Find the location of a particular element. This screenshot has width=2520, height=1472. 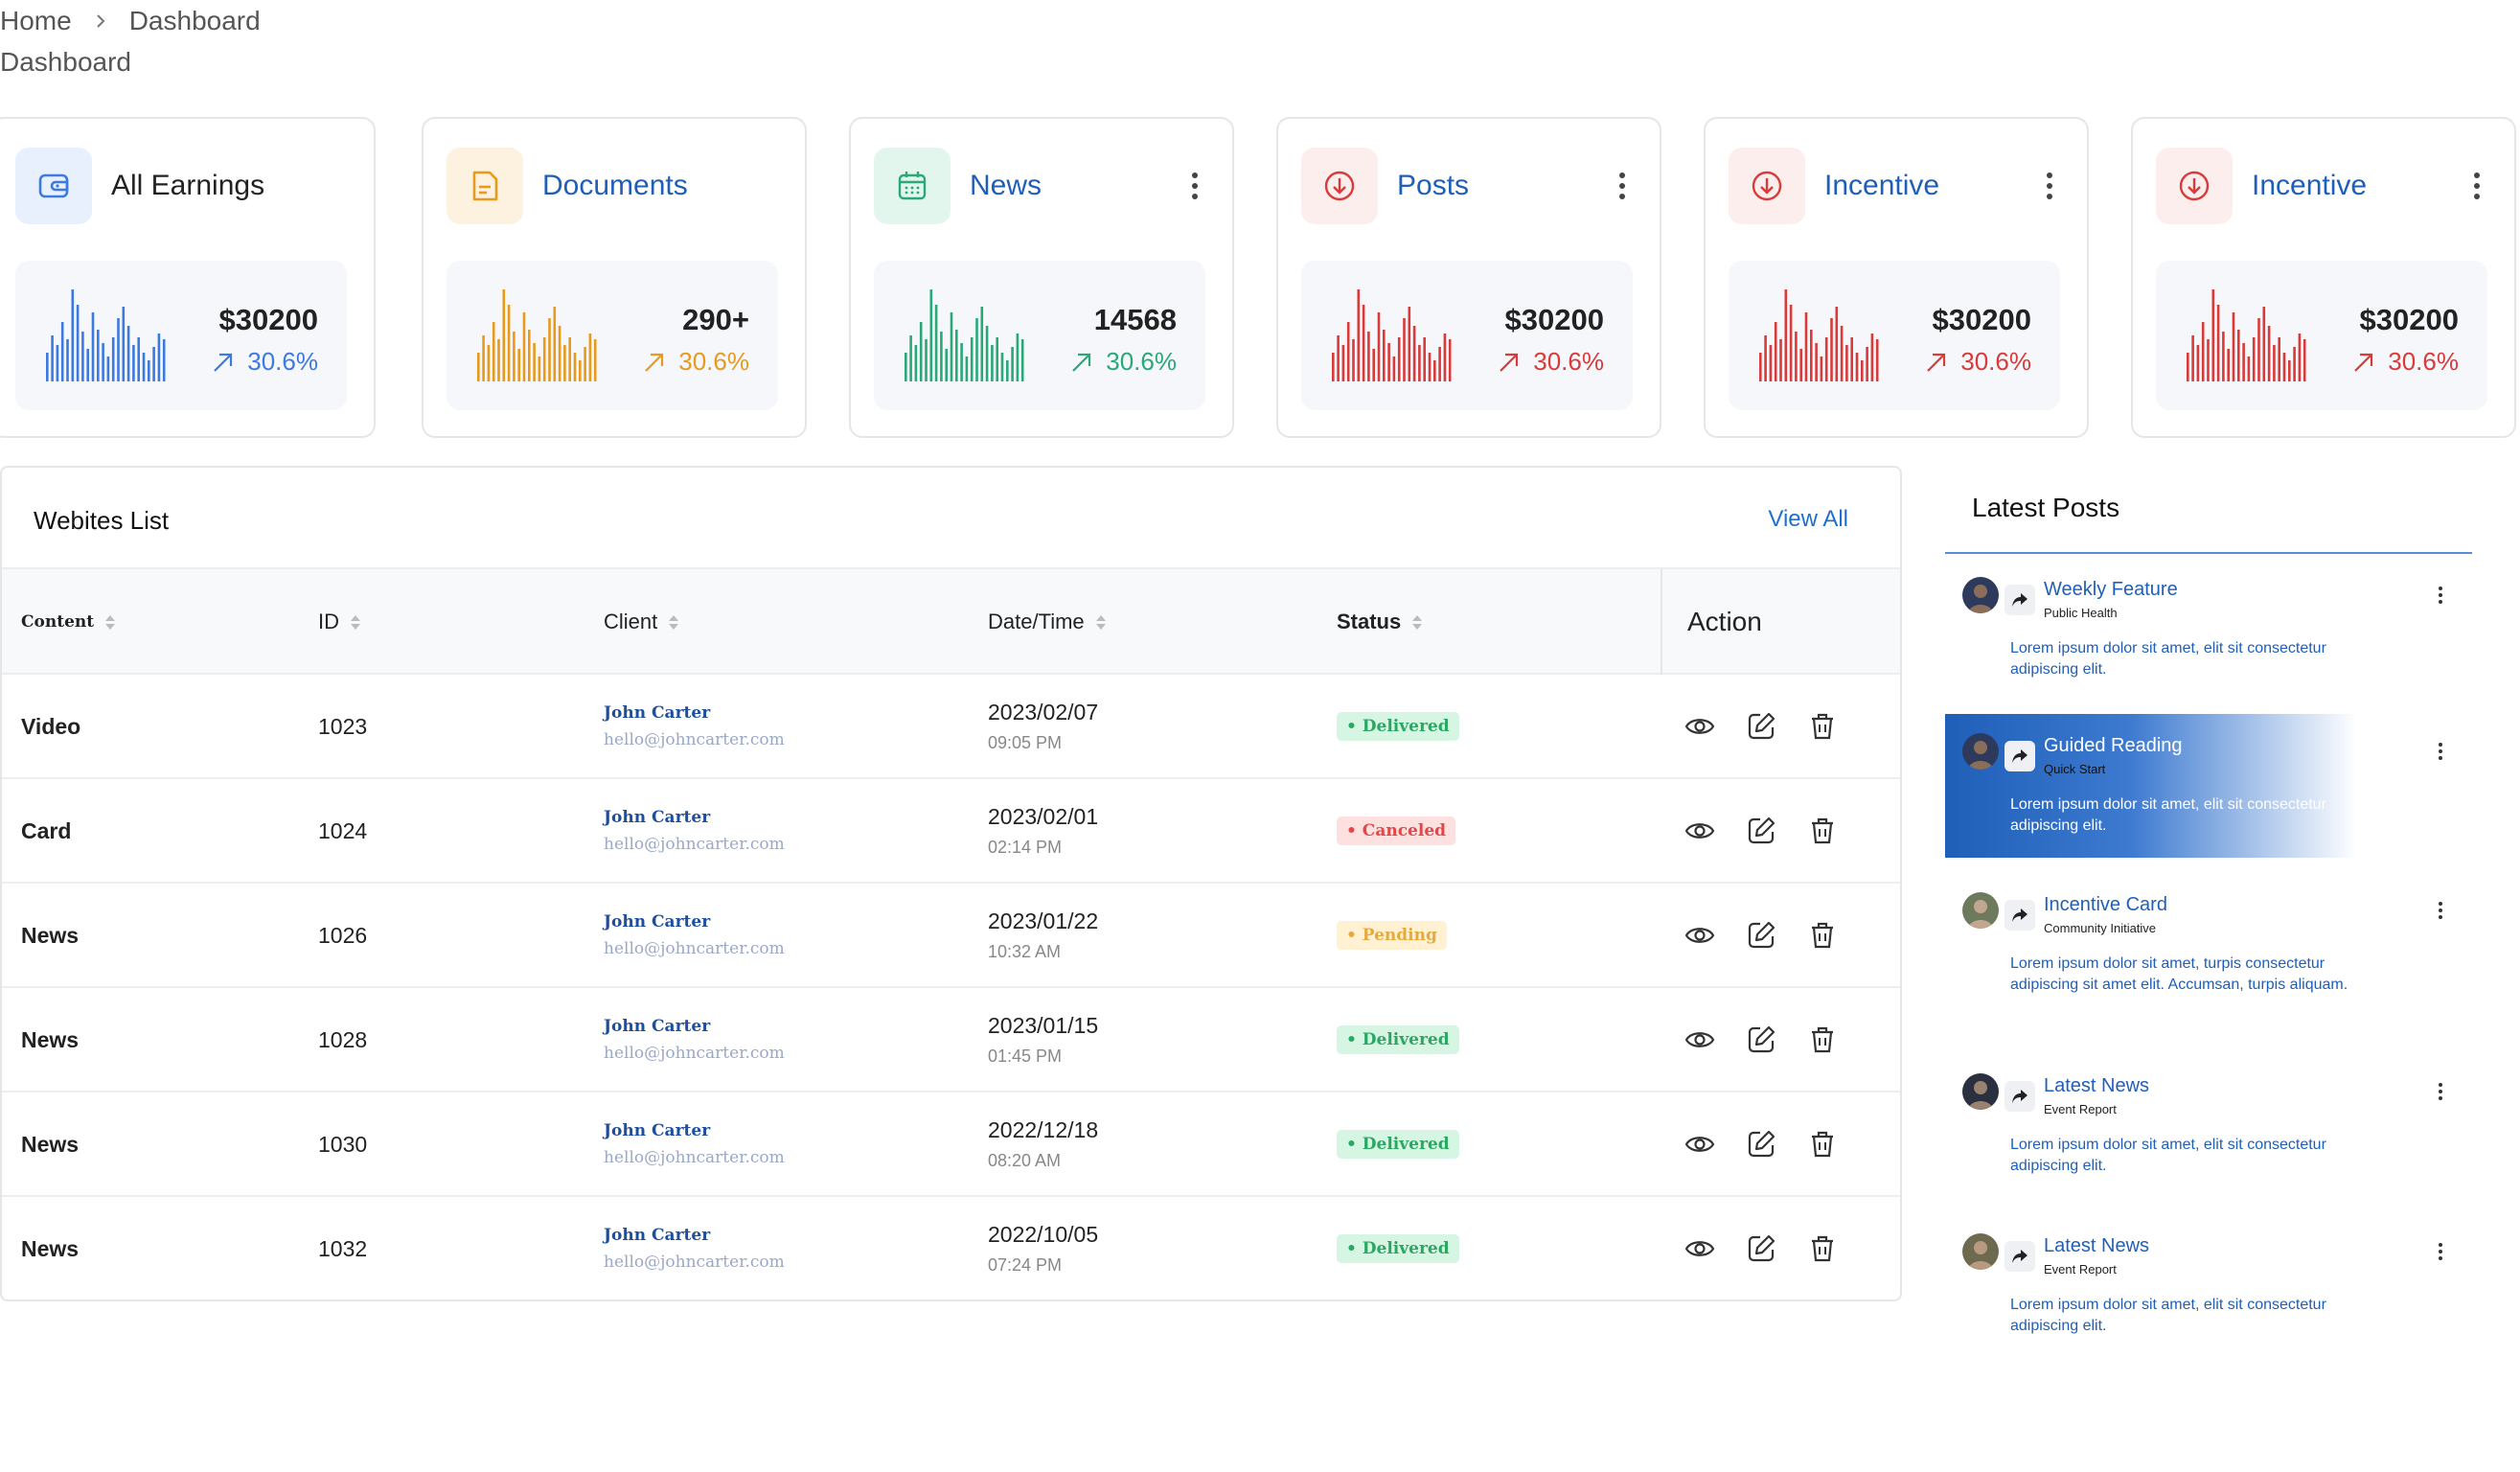

arrow-up-right-icon is located at coordinates (1936, 362).